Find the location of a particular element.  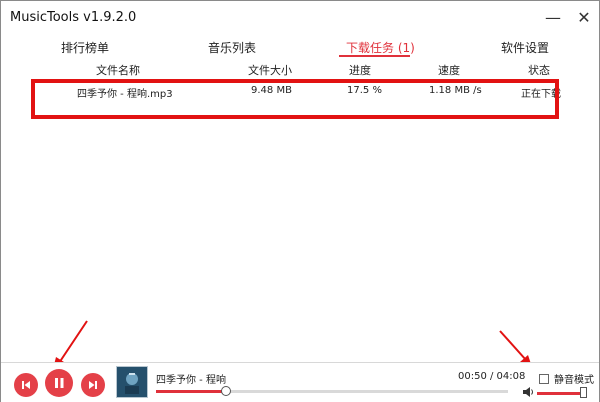

tab-settings: 软件设置 is located at coordinates (525, 47).